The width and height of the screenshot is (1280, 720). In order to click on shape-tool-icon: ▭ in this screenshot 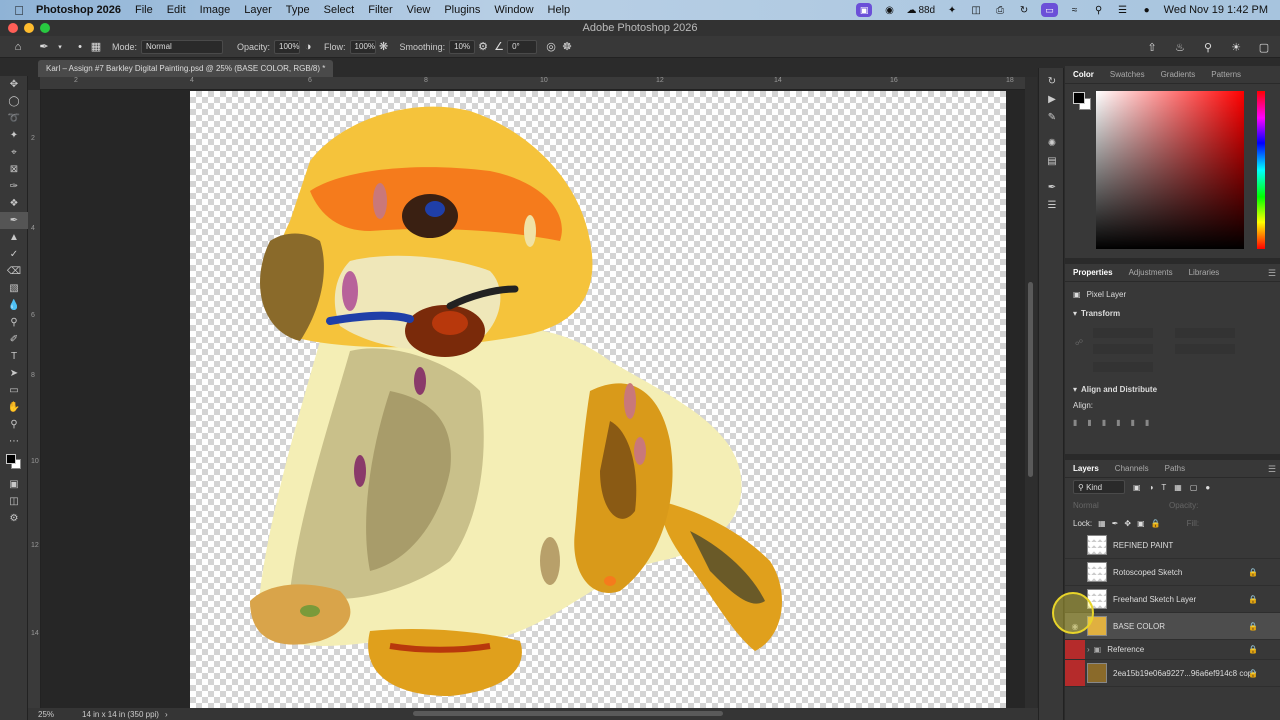, I will do `click(14, 390)`.